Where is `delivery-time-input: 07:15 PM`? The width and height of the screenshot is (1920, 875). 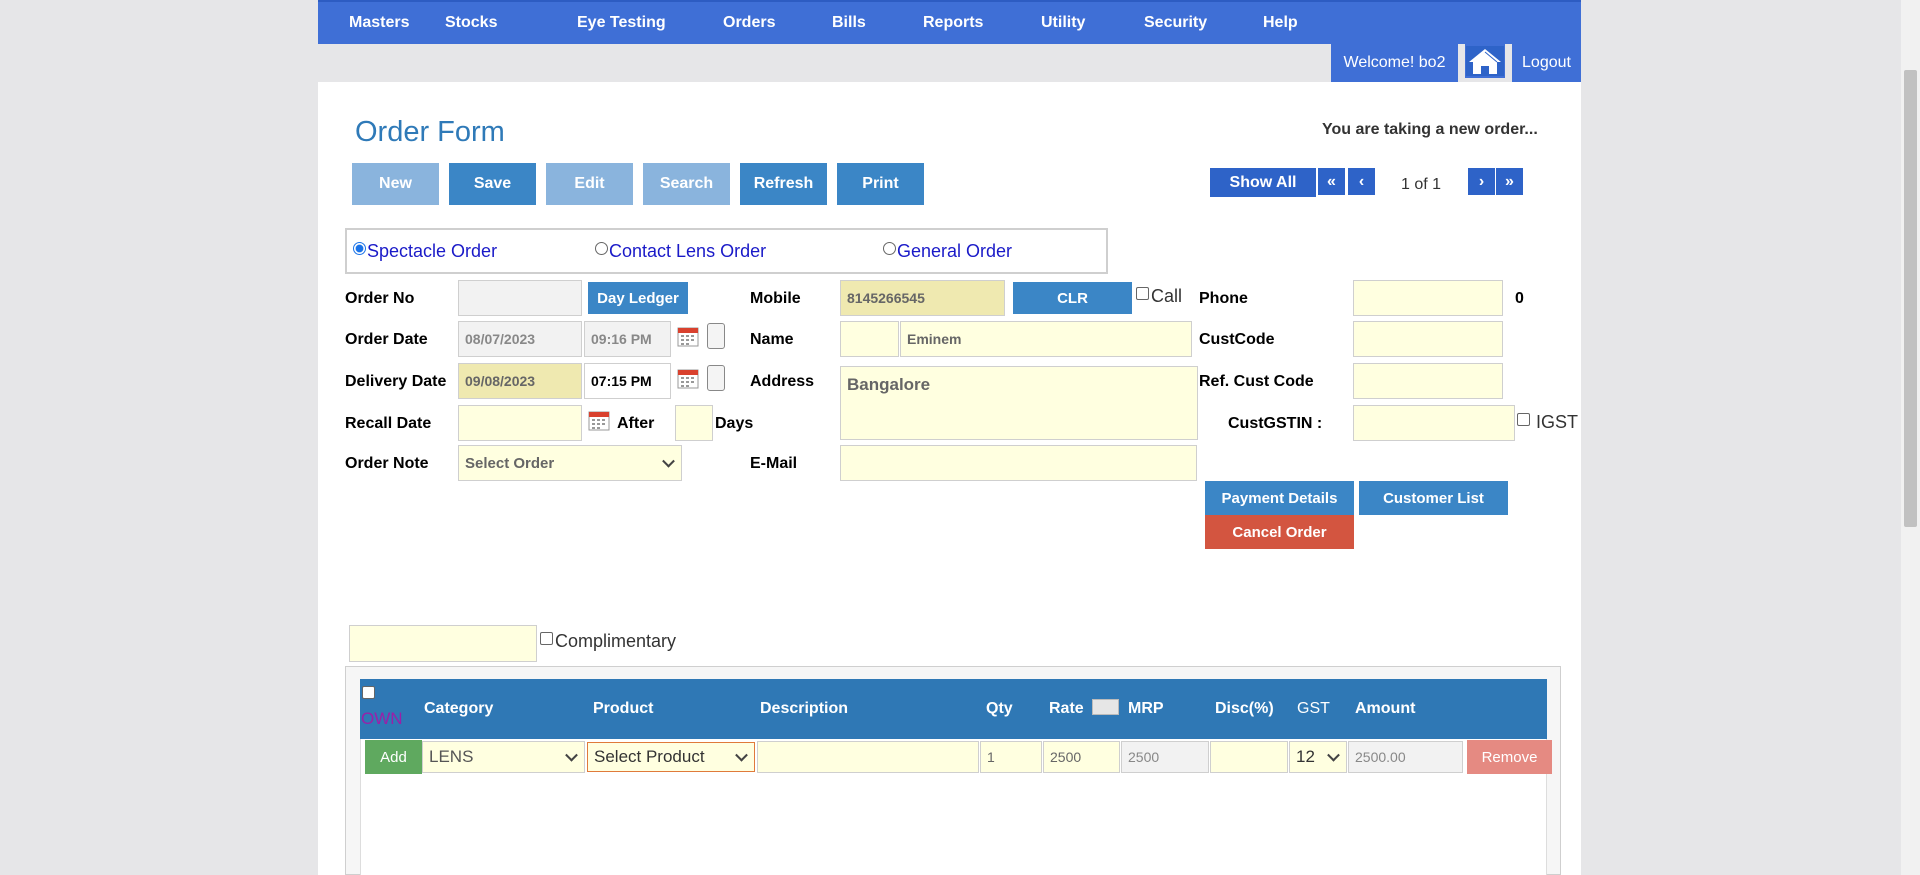
delivery-time-input: 07:15 PM is located at coordinates (627, 381).